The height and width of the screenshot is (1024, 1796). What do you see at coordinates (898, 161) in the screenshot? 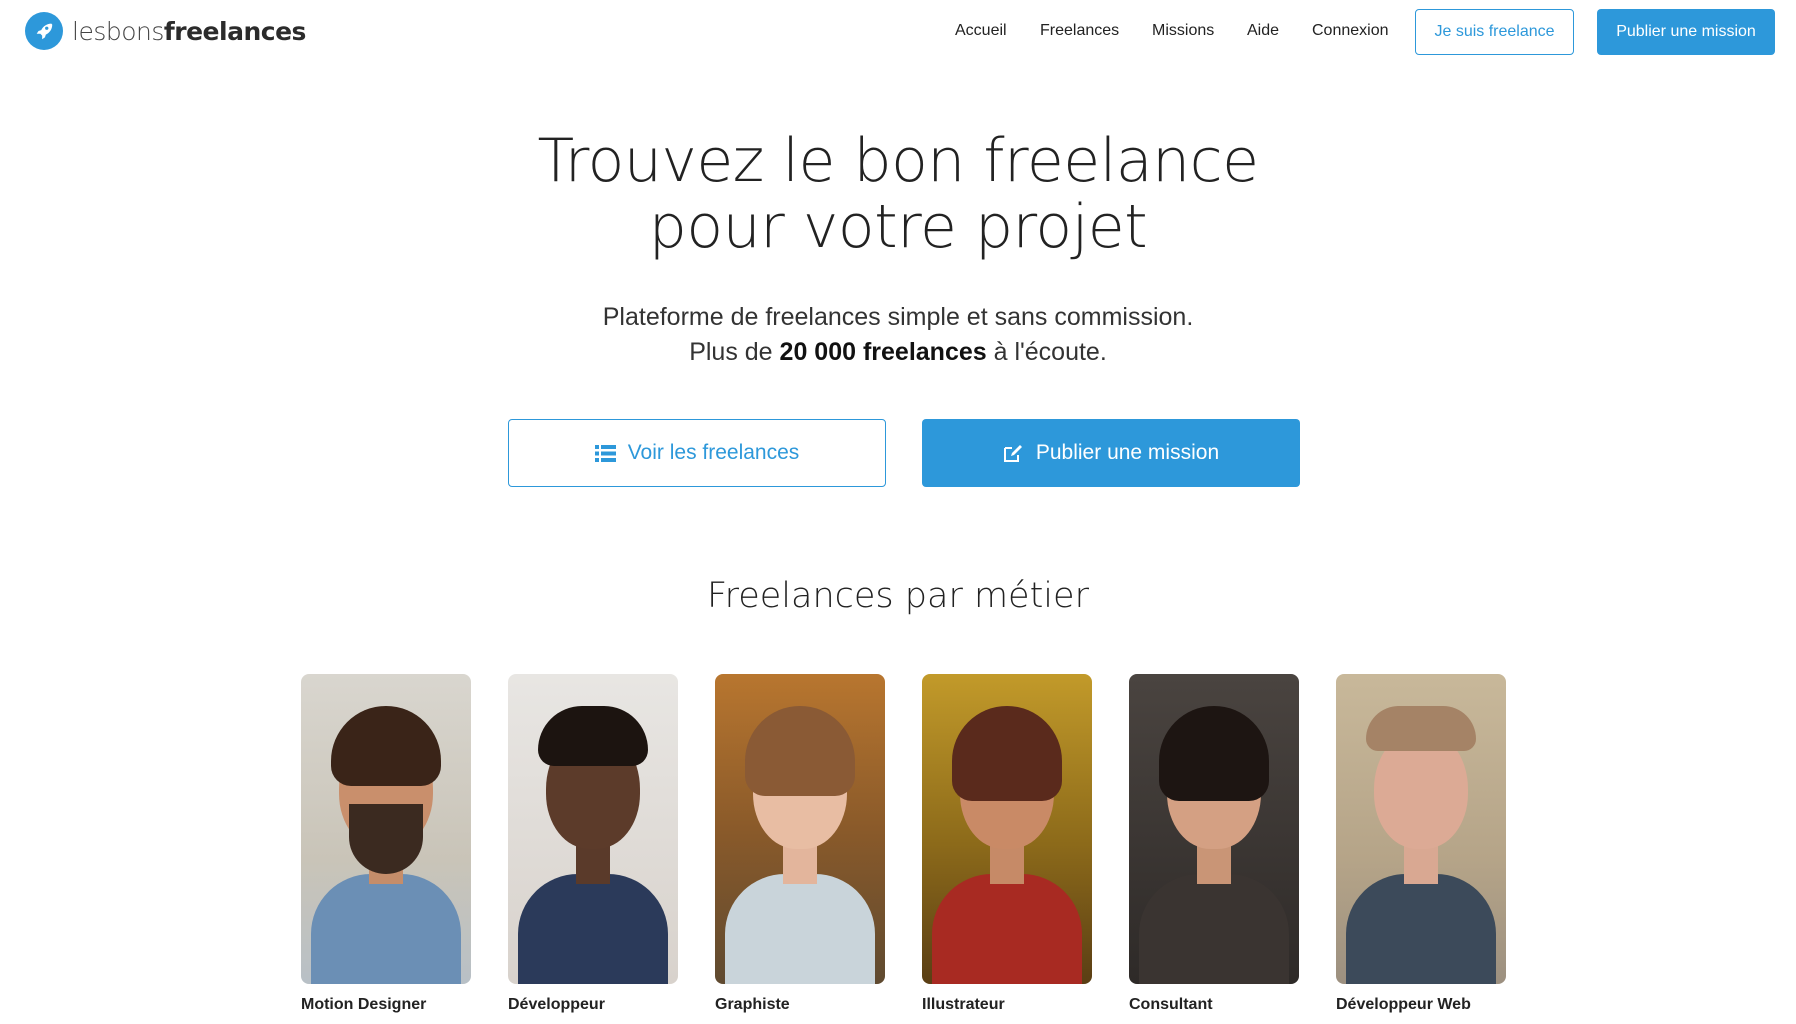
I see `hero-title-line-1: Trouvez le bon freelance` at bounding box center [898, 161].